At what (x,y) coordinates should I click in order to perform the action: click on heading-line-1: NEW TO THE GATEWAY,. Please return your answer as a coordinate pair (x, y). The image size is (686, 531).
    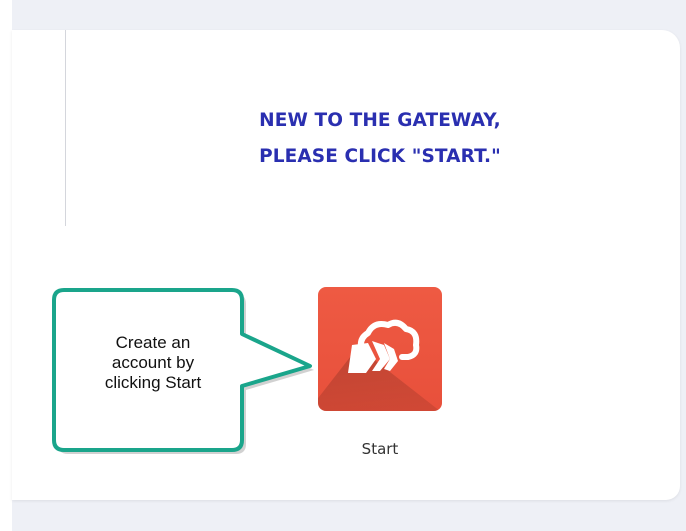
    Looking at the image, I should click on (380, 120).